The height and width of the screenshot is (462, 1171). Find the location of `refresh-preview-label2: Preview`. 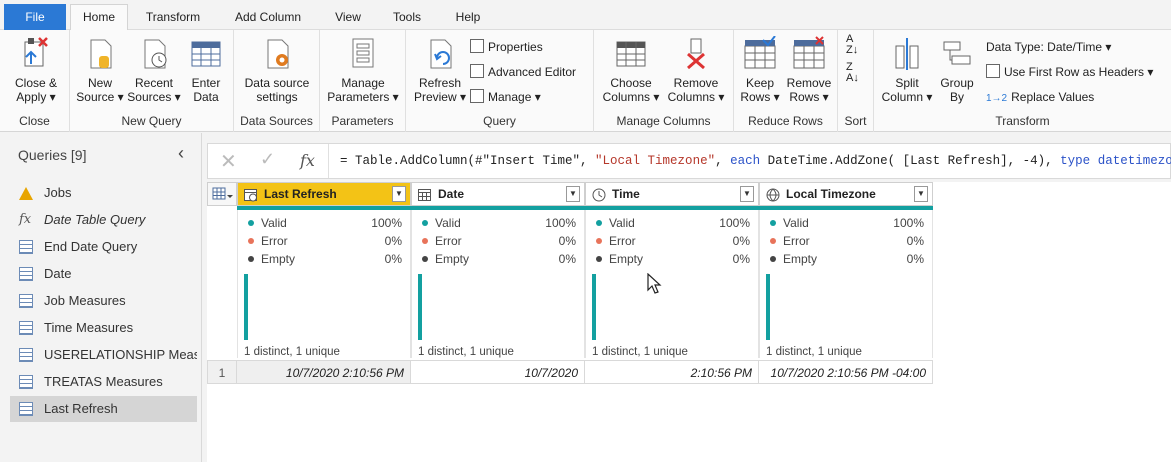

refresh-preview-label2: Preview is located at coordinates (435, 97).